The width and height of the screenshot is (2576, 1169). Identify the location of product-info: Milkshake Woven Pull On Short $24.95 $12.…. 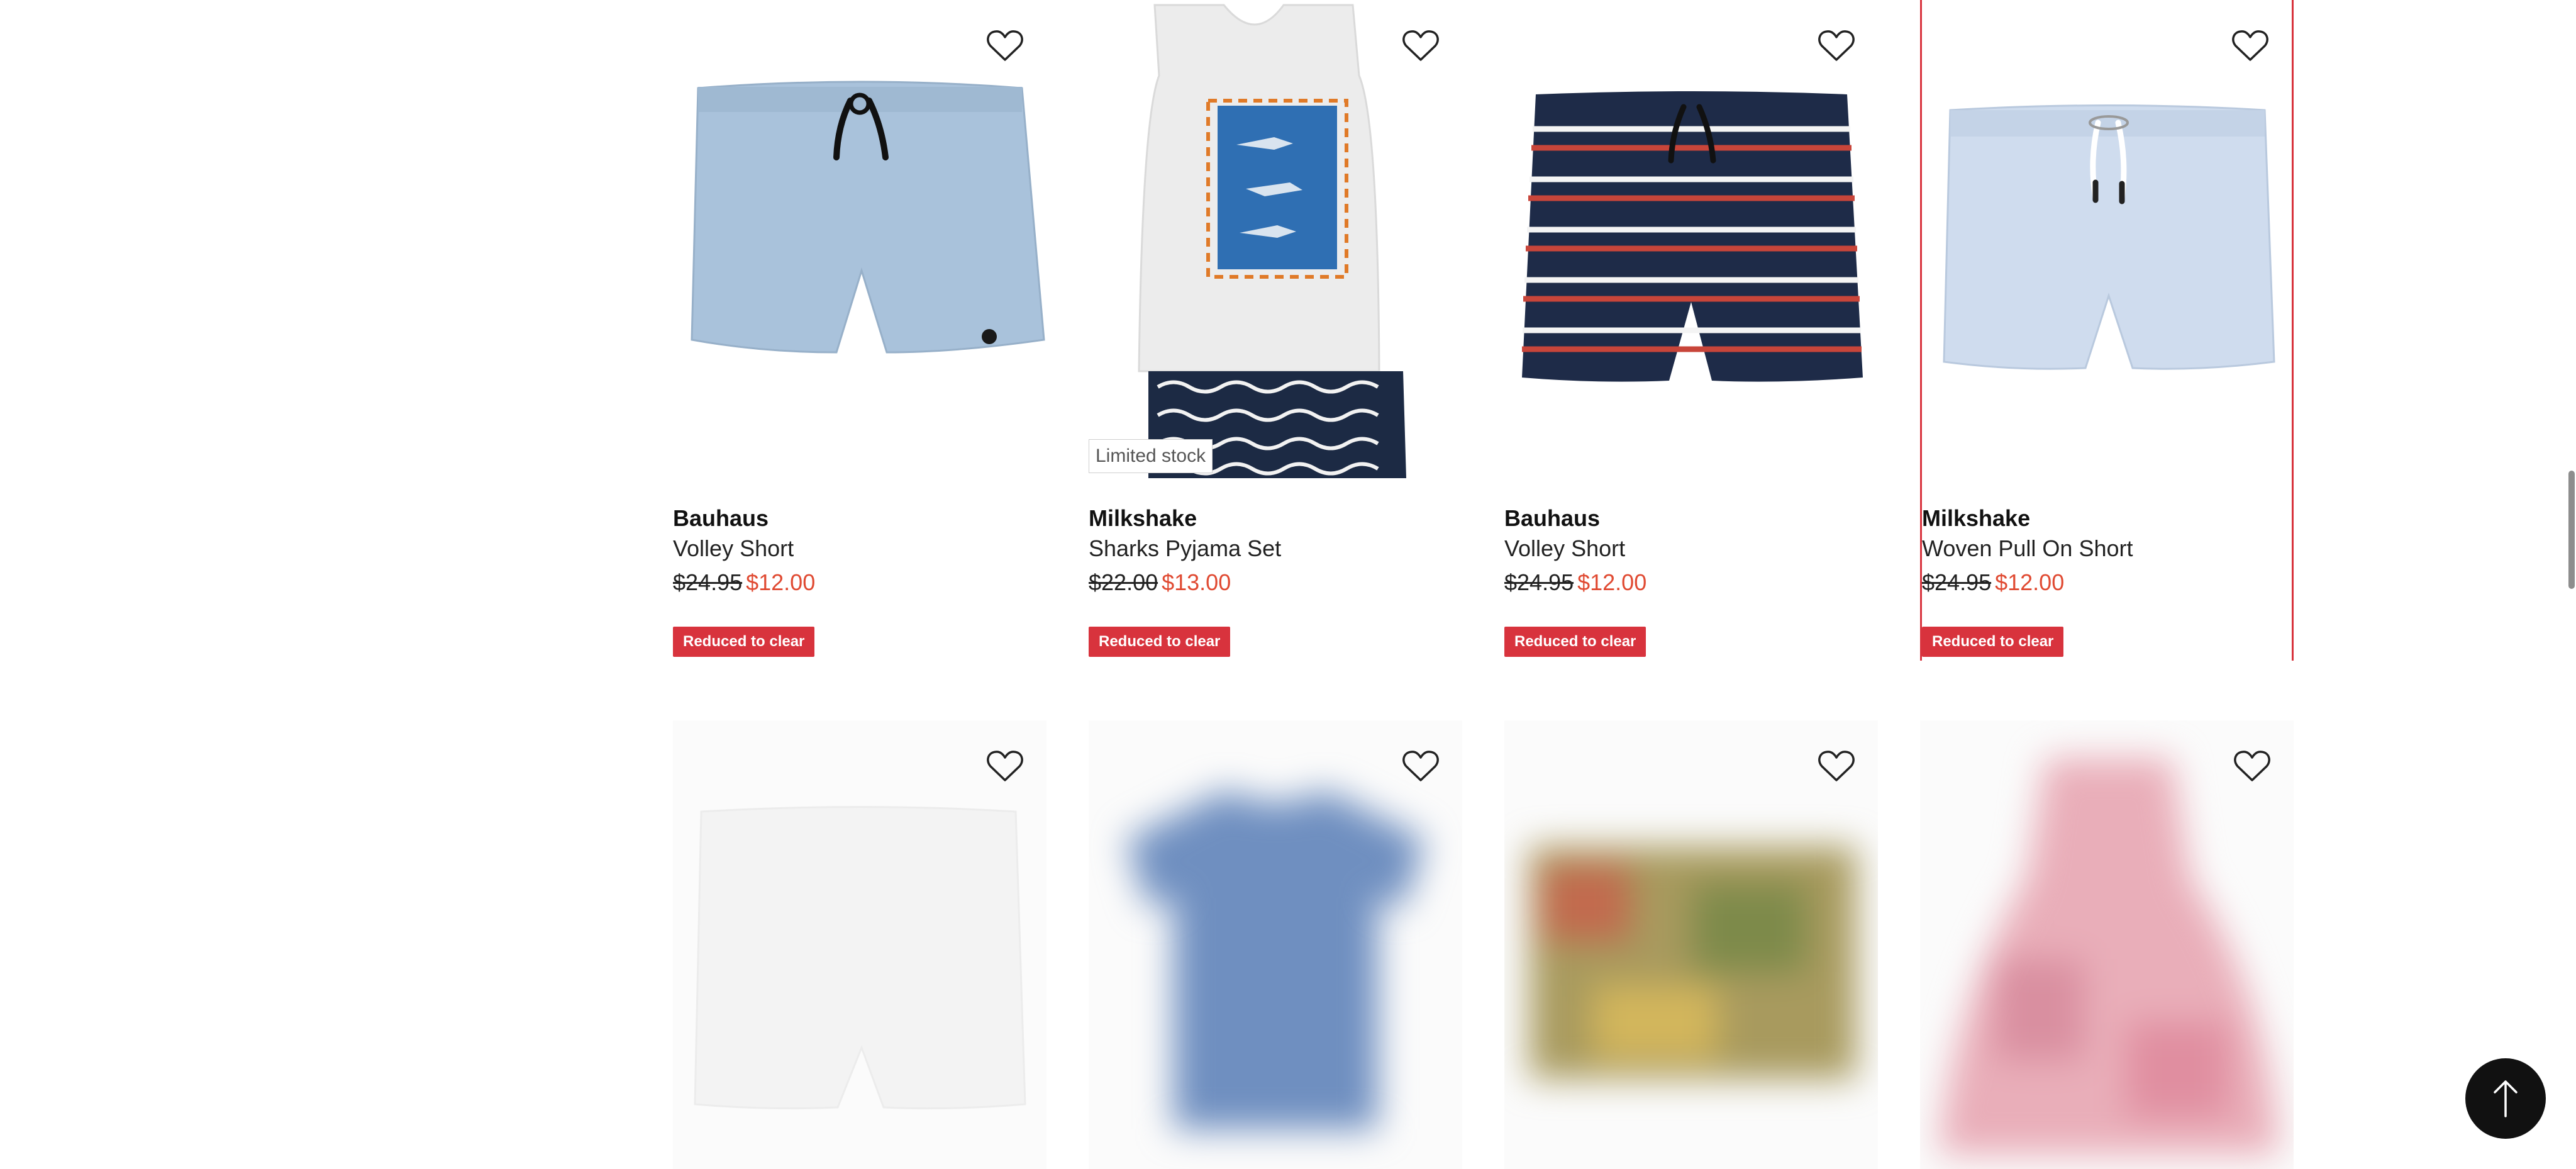
(2109, 580).